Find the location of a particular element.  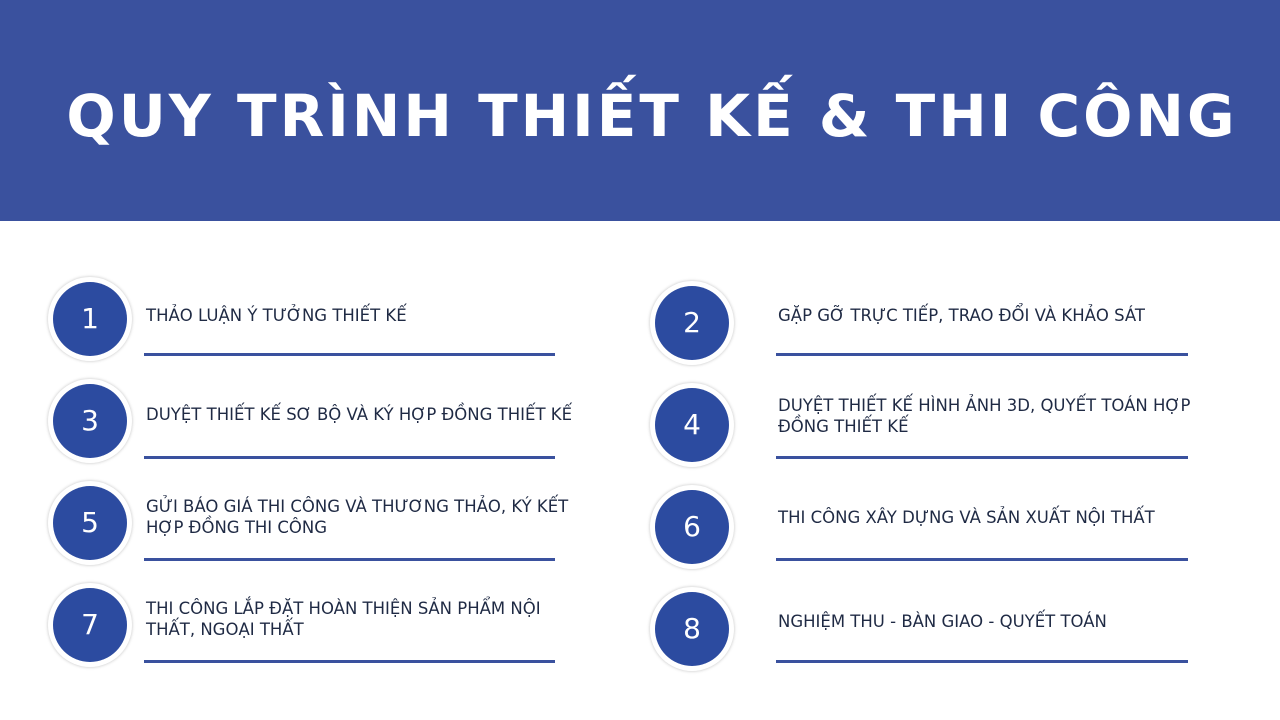

step-number-badge: 1 is located at coordinates (90, 319).